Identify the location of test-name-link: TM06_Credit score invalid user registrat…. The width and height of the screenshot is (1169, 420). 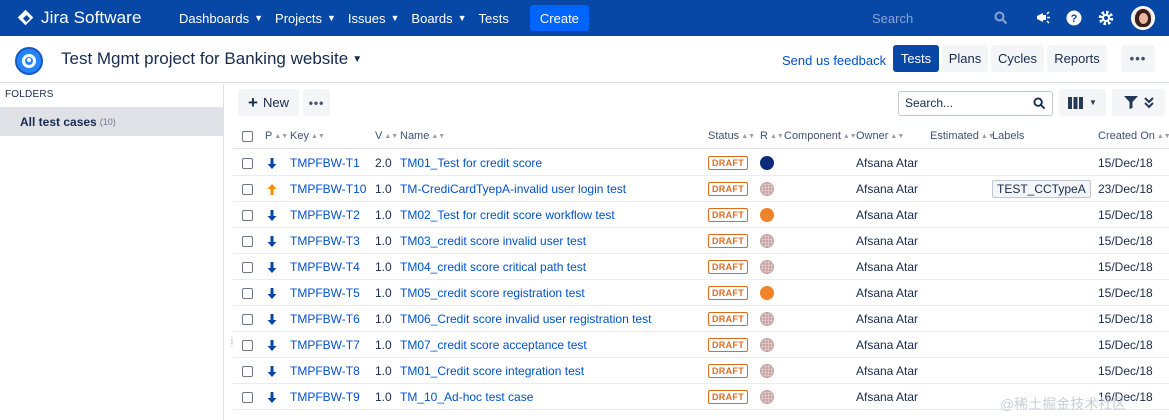
(525, 319).